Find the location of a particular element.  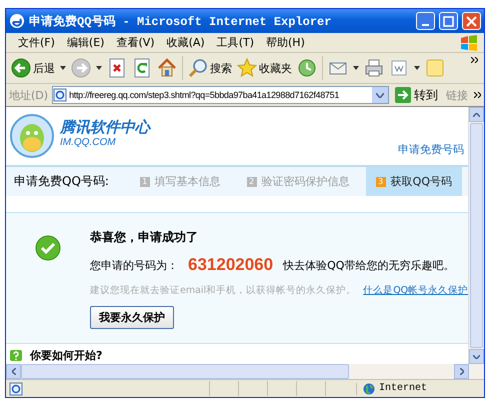

stop-icon is located at coordinates (117, 68).